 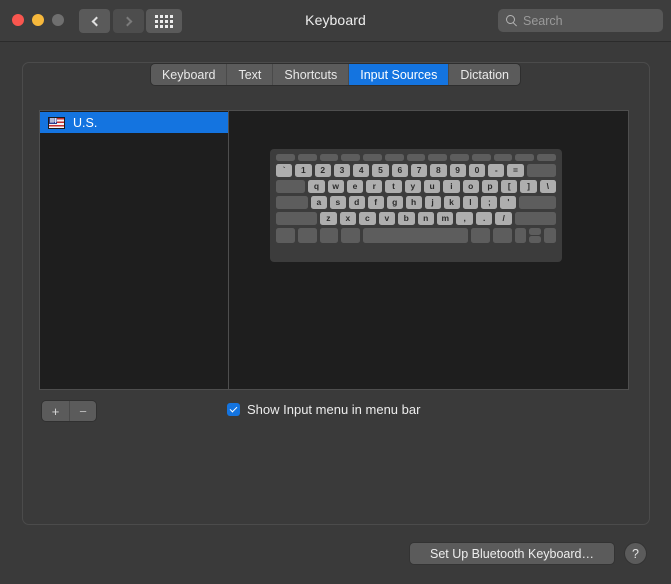 I want to click on key-shift-left, so click(x=297, y=218).